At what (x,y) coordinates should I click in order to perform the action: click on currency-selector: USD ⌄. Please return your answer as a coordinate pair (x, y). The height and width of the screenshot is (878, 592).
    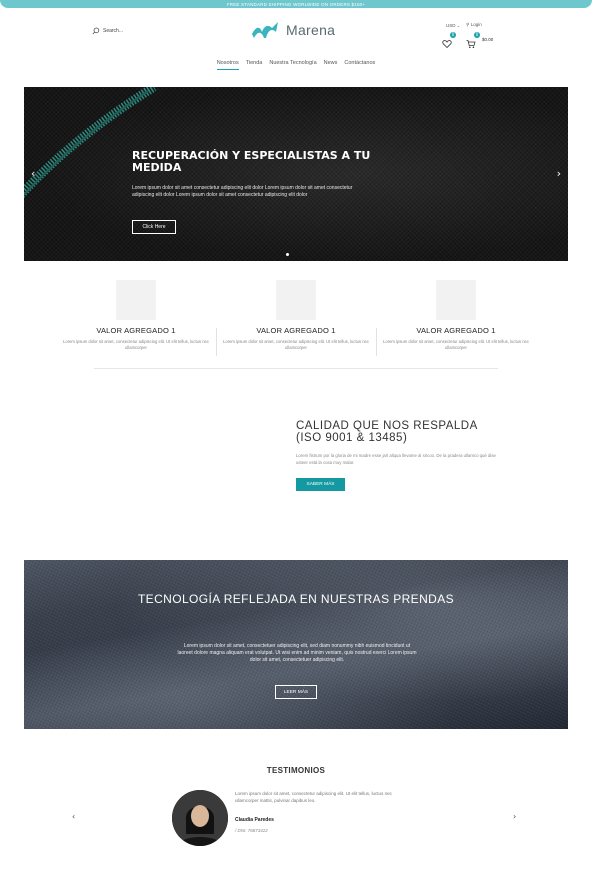
    Looking at the image, I should click on (453, 25).